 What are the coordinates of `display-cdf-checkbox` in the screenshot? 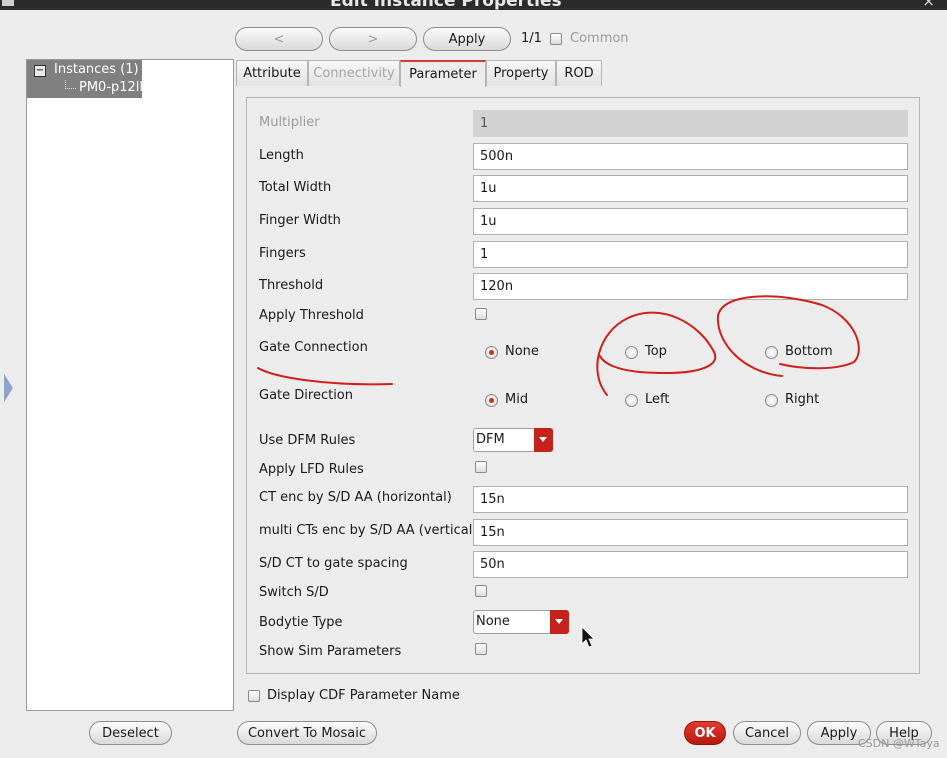 It's located at (254, 696).